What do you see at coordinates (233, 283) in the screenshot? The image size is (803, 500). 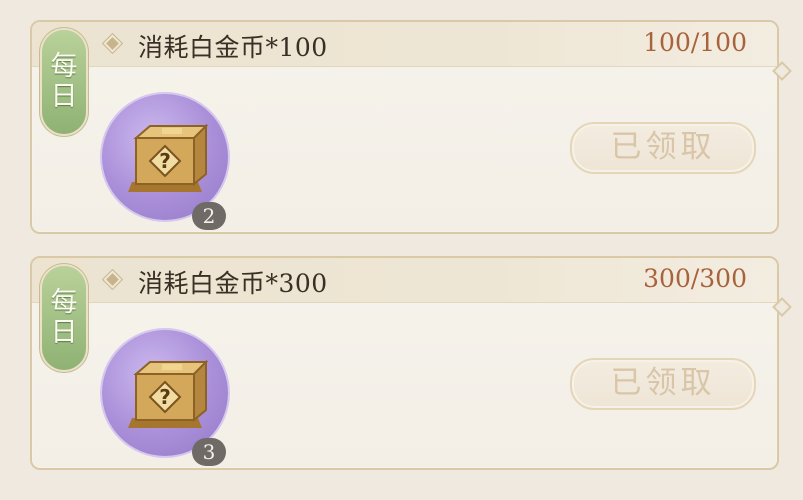 I see `task-title: 消耗白金币*300` at bounding box center [233, 283].